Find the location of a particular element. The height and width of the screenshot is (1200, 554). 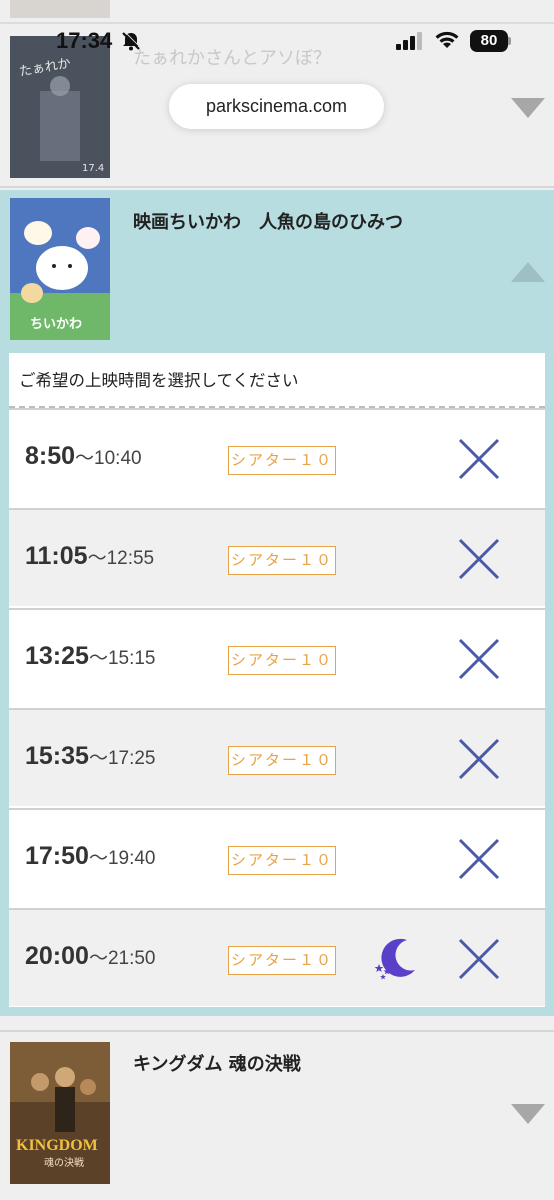

showtime-start: 15:35〜17:25 is located at coordinates (90, 756).